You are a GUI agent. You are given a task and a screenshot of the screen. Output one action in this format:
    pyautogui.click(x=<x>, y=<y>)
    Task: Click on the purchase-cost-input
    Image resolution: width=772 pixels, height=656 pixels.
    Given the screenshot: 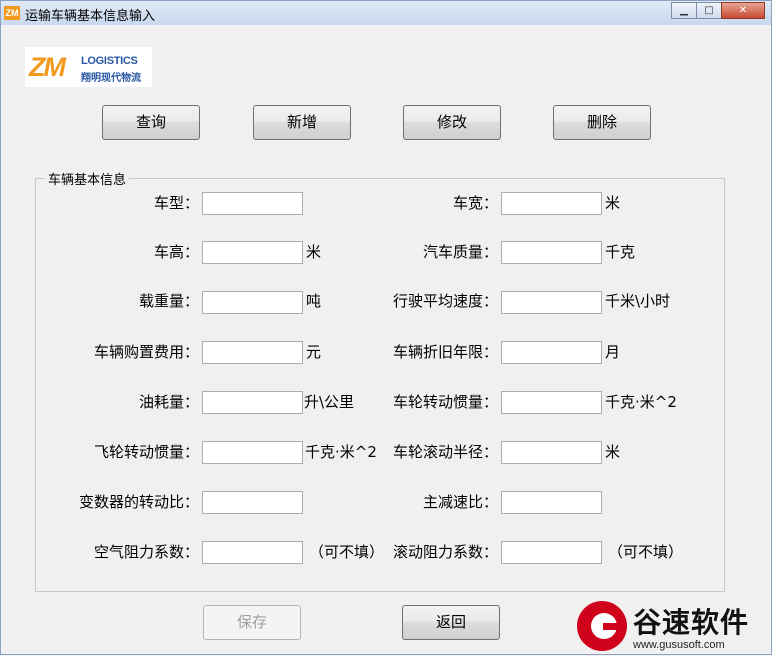 What is the action you would take?
    pyautogui.click(x=252, y=352)
    